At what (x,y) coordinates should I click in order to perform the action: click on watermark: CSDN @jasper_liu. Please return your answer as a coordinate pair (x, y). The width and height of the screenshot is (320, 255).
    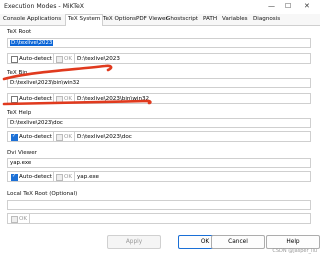
    Looking at the image, I should click on (294, 251).